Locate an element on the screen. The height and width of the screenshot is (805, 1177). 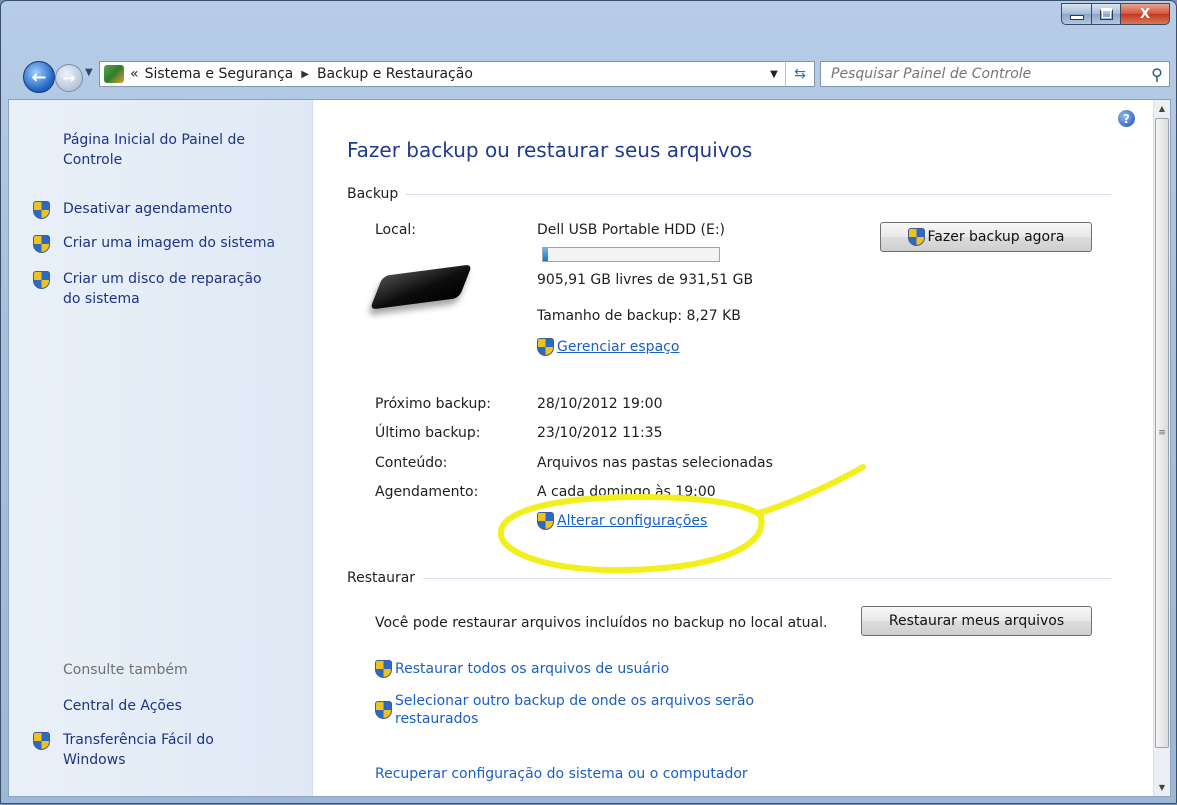
backup-section-heading: Backup is located at coordinates (729, 194).